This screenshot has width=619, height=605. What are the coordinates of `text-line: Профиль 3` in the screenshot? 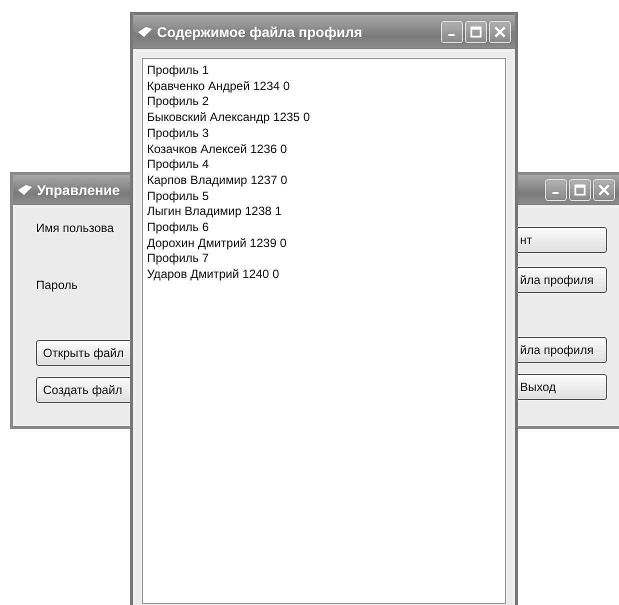 It's located at (178, 134).